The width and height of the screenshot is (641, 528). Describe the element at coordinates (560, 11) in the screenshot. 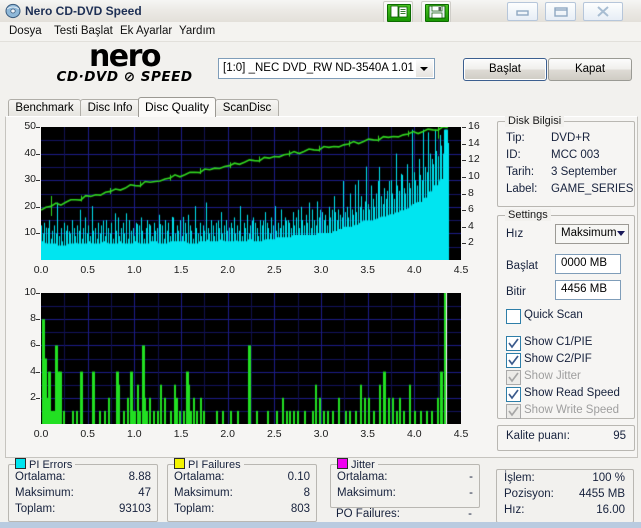

I see `maximize-button` at that location.